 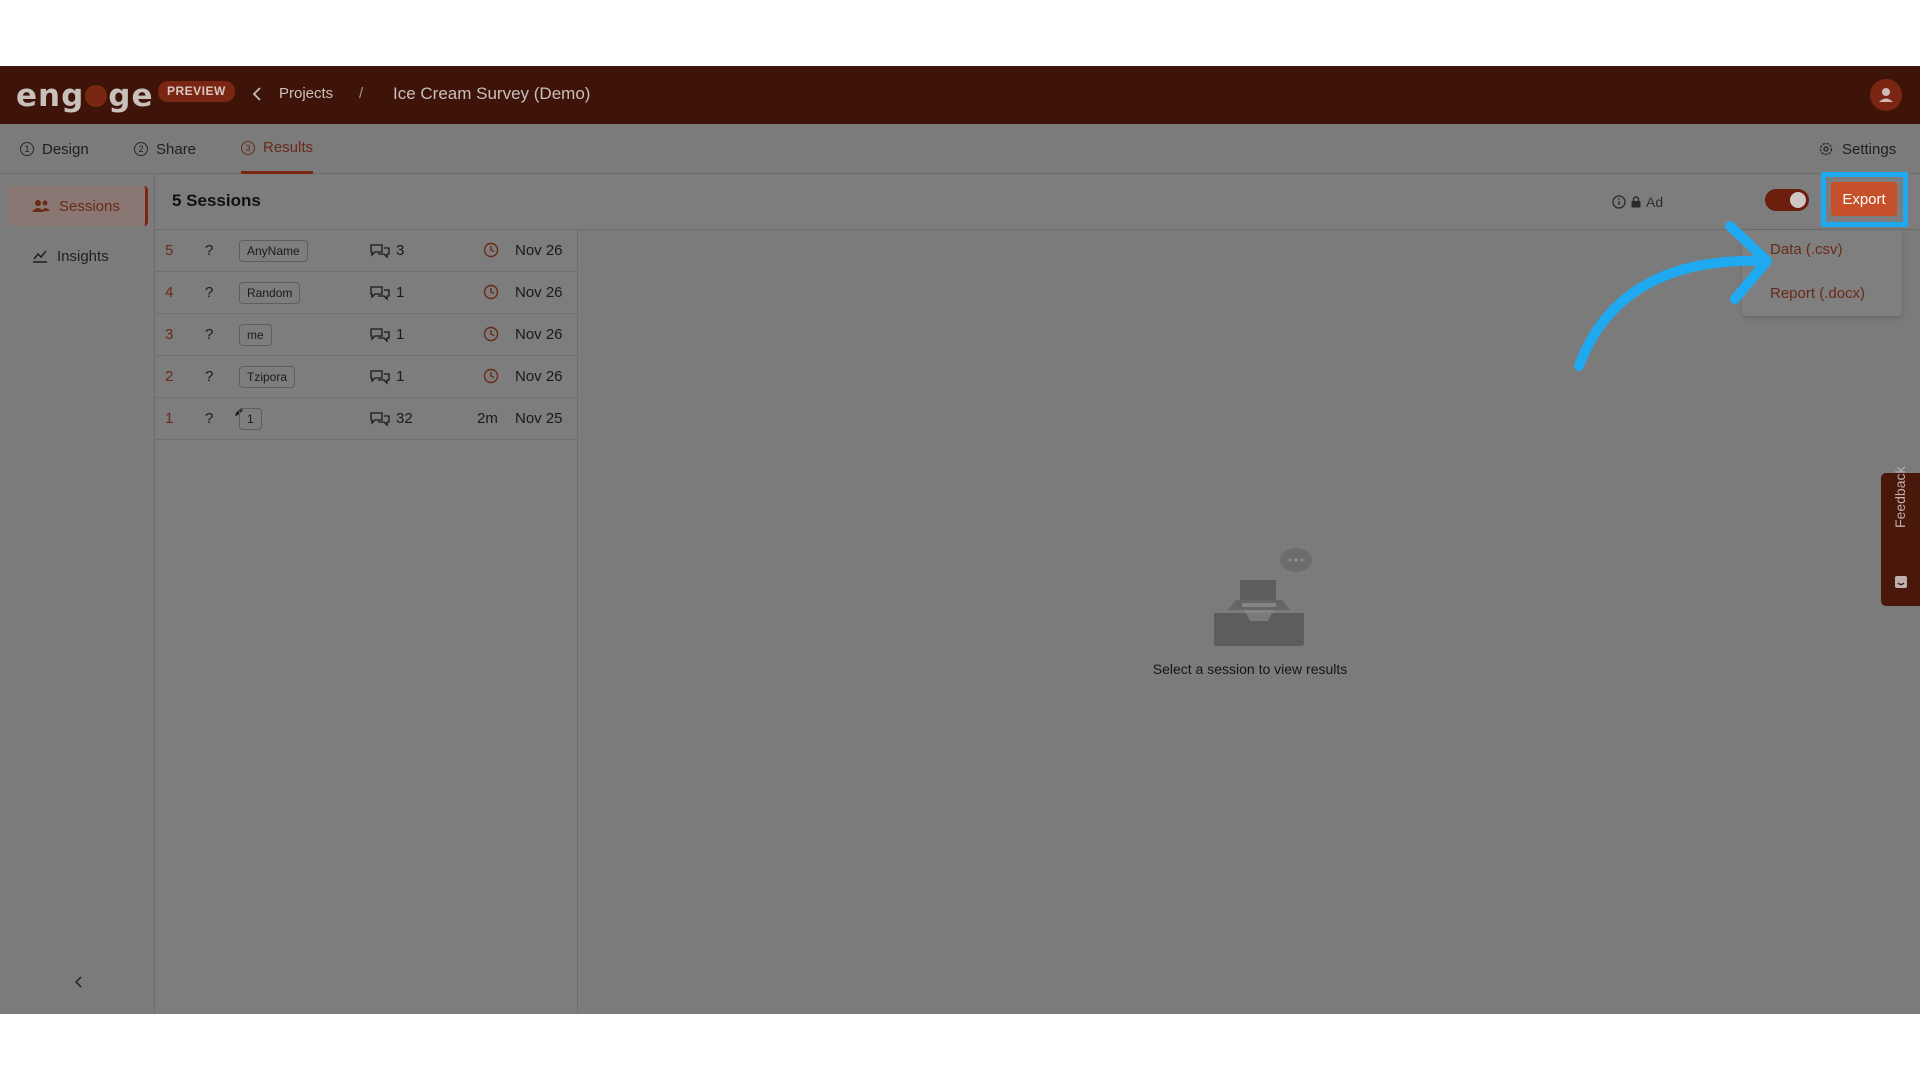 What do you see at coordinates (539, 418) in the screenshot?
I see `session-date: Nov 25` at bounding box center [539, 418].